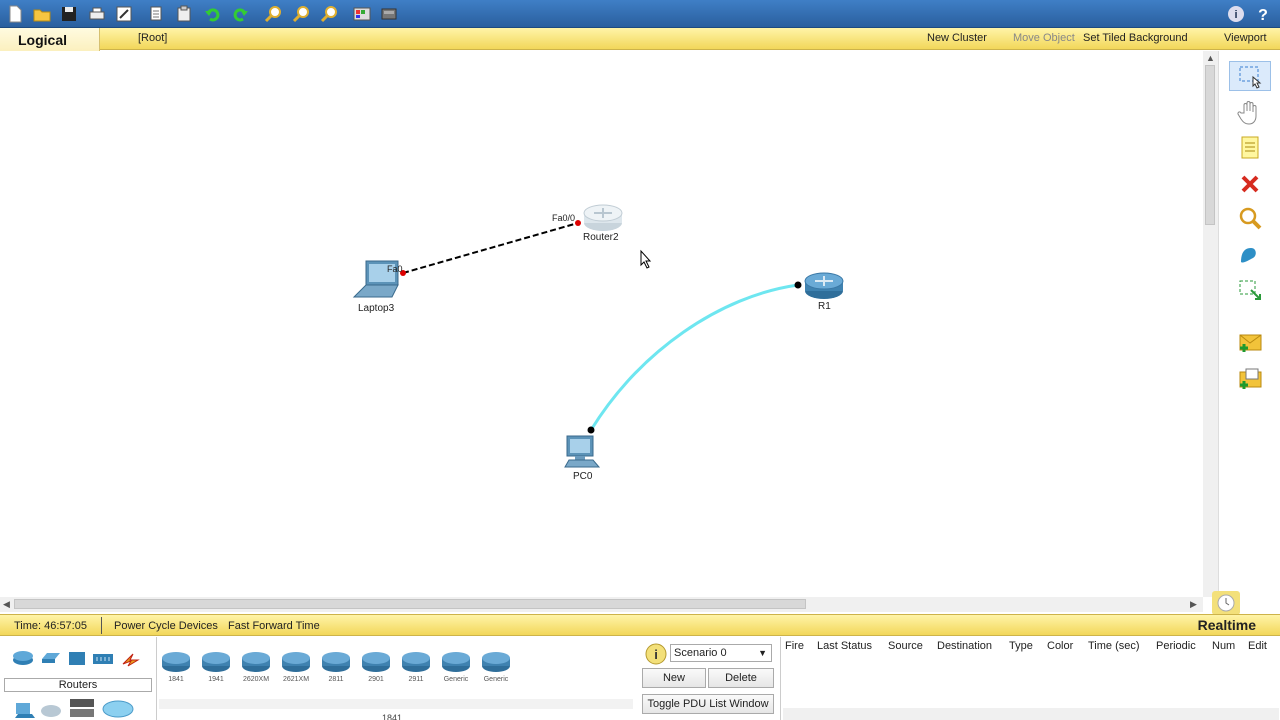 This screenshot has height=720, width=1280. What do you see at coordinates (1250, 290) in the screenshot?
I see `resize-icon` at bounding box center [1250, 290].